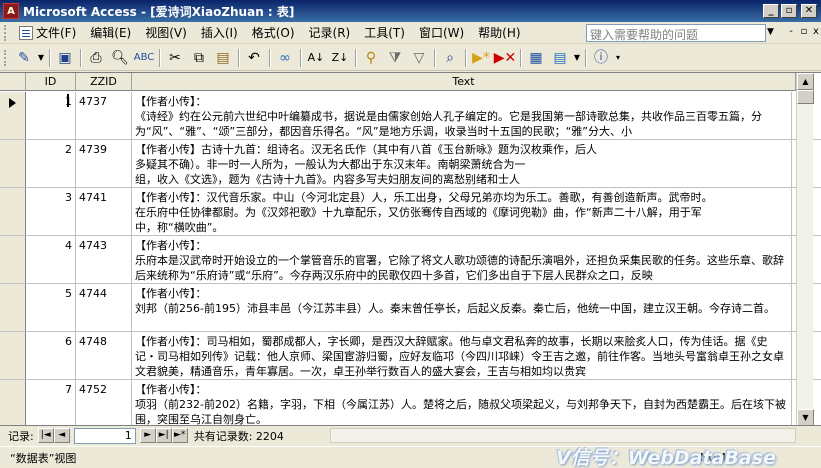  Describe the element at coordinates (450, 58) in the screenshot. I see `find-icon: ⌕` at that location.